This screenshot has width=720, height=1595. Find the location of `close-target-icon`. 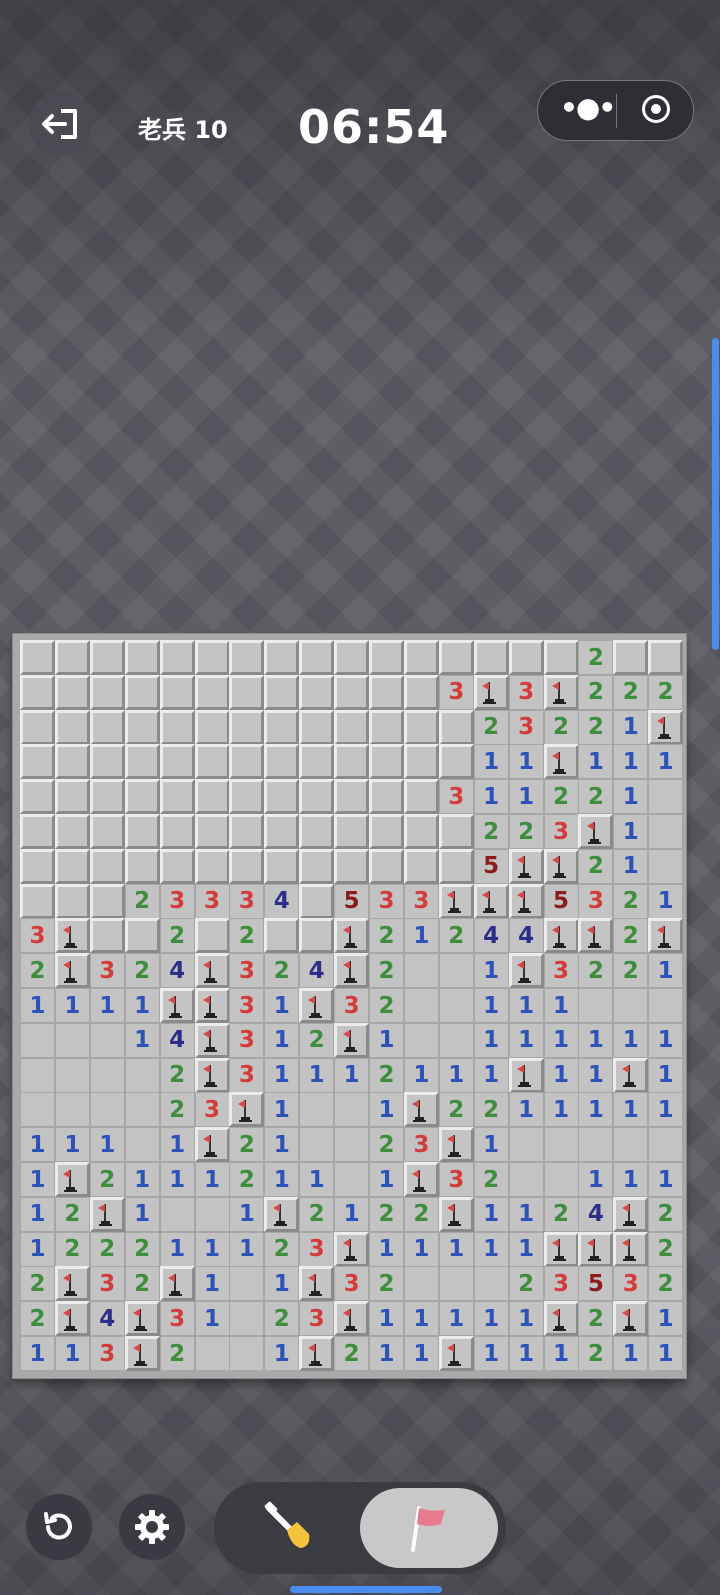

close-target-icon is located at coordinates (656, 109).